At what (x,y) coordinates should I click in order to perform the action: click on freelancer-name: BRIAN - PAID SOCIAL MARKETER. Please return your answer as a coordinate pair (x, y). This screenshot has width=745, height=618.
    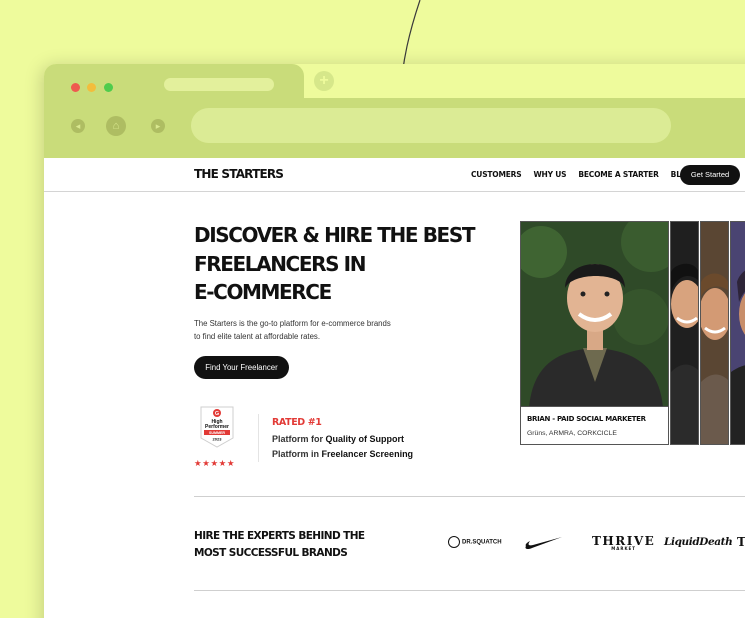
    Looking at the image, I should click on (586, 419).